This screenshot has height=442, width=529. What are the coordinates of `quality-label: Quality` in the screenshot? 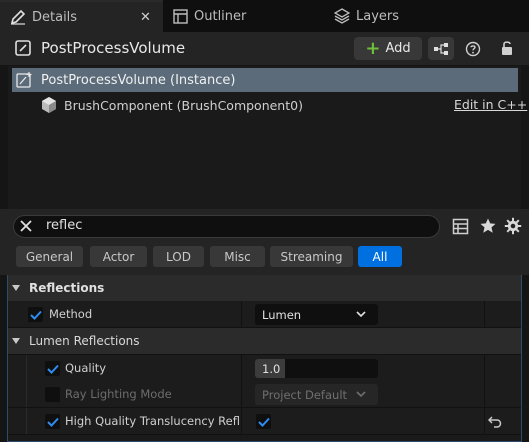 It's located at (86, 368).